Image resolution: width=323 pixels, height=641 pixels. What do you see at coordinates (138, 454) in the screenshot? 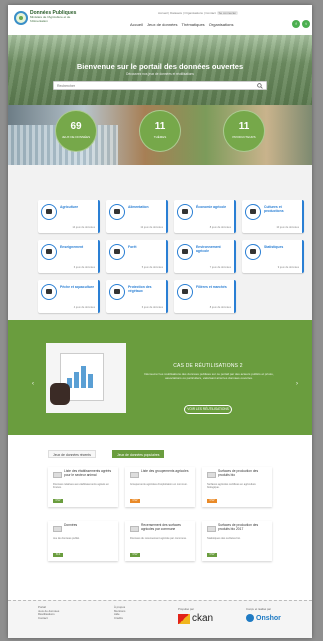
I see `tab-popular: Jeux de données populaires` at bounding box center [138, 454].